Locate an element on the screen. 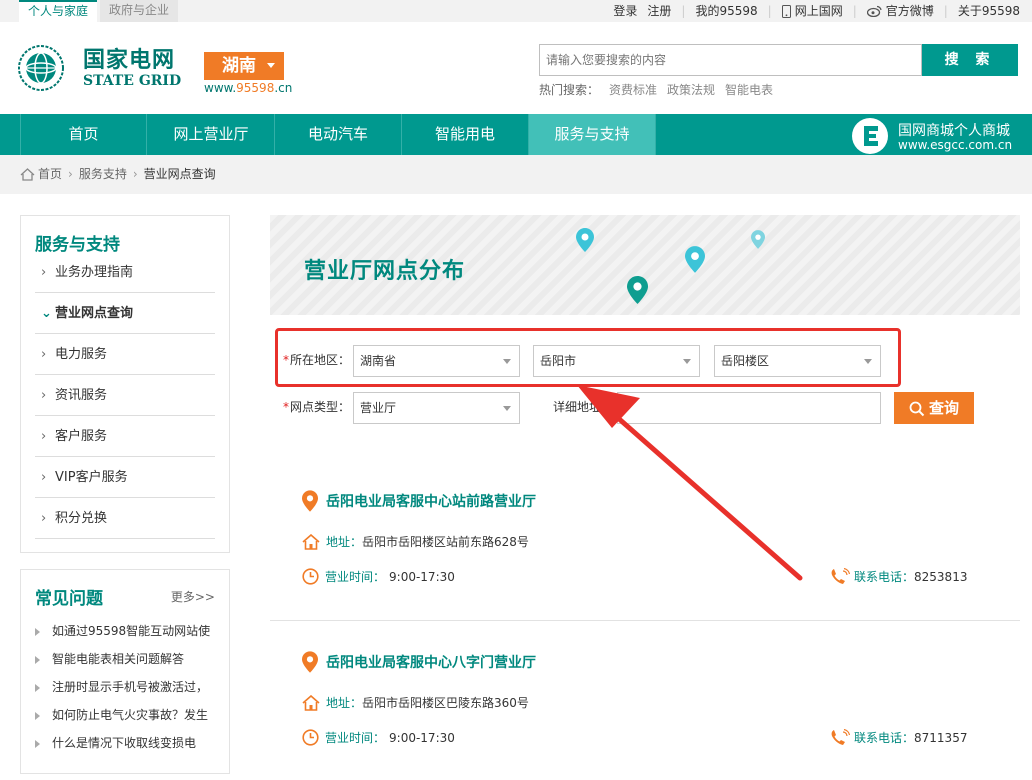  faq-item: 如何防止电气火灾事故？发生 is located at coordinates (130, 715).